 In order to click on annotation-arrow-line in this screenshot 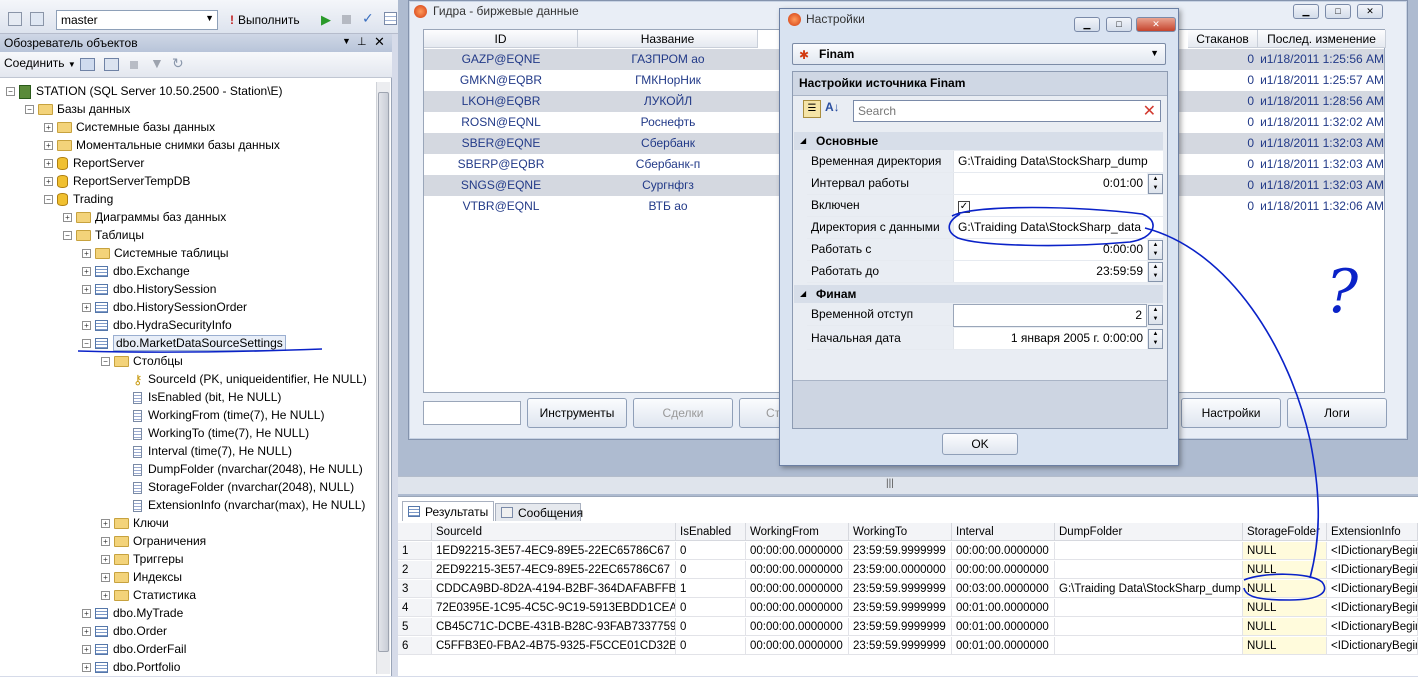, I will do `click(1232, 403)`.